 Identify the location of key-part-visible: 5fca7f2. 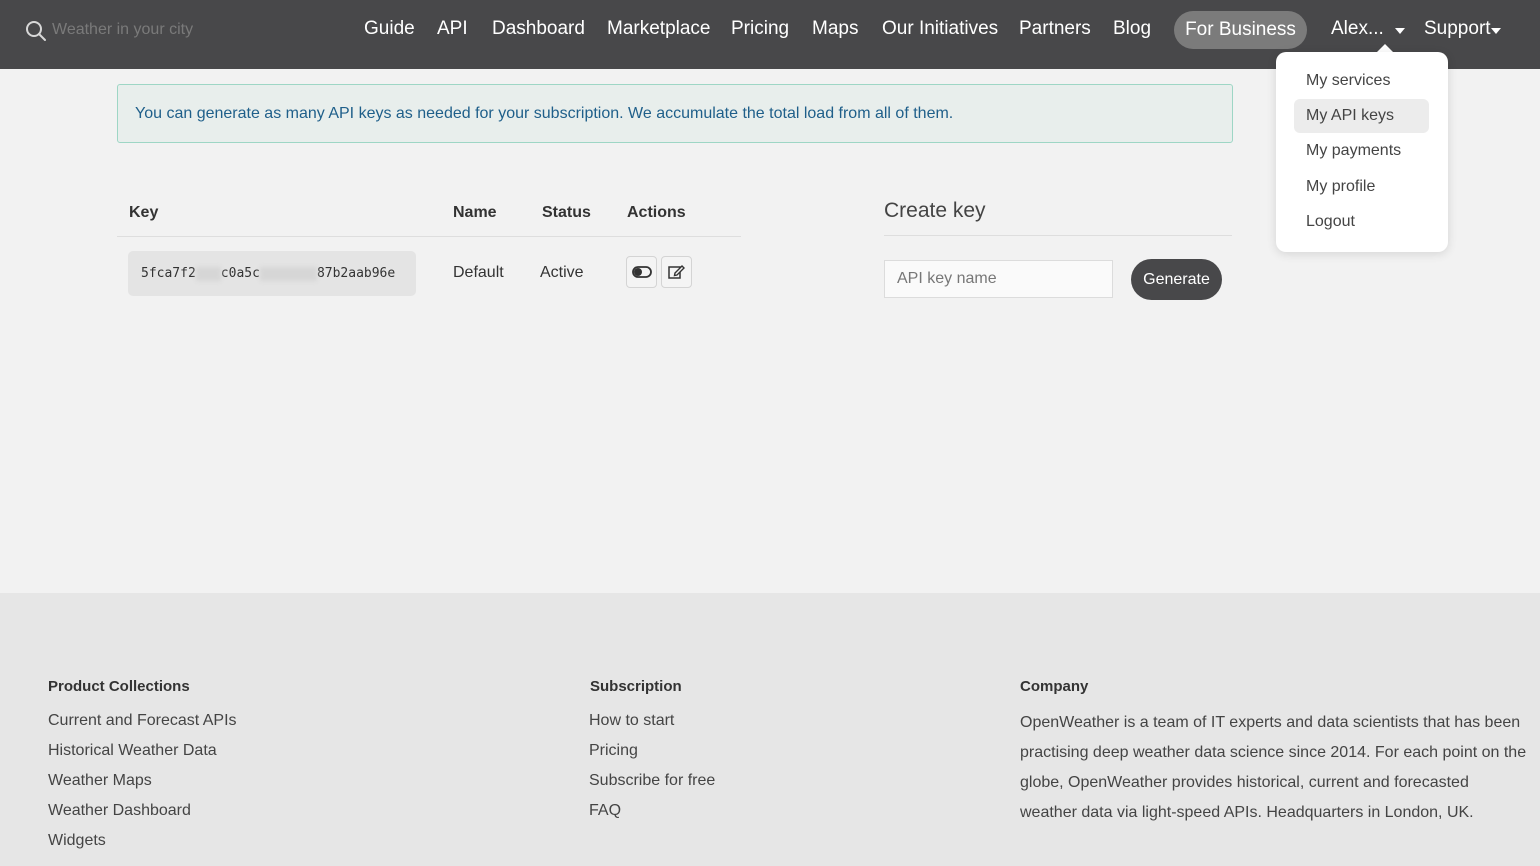
(168, 273).